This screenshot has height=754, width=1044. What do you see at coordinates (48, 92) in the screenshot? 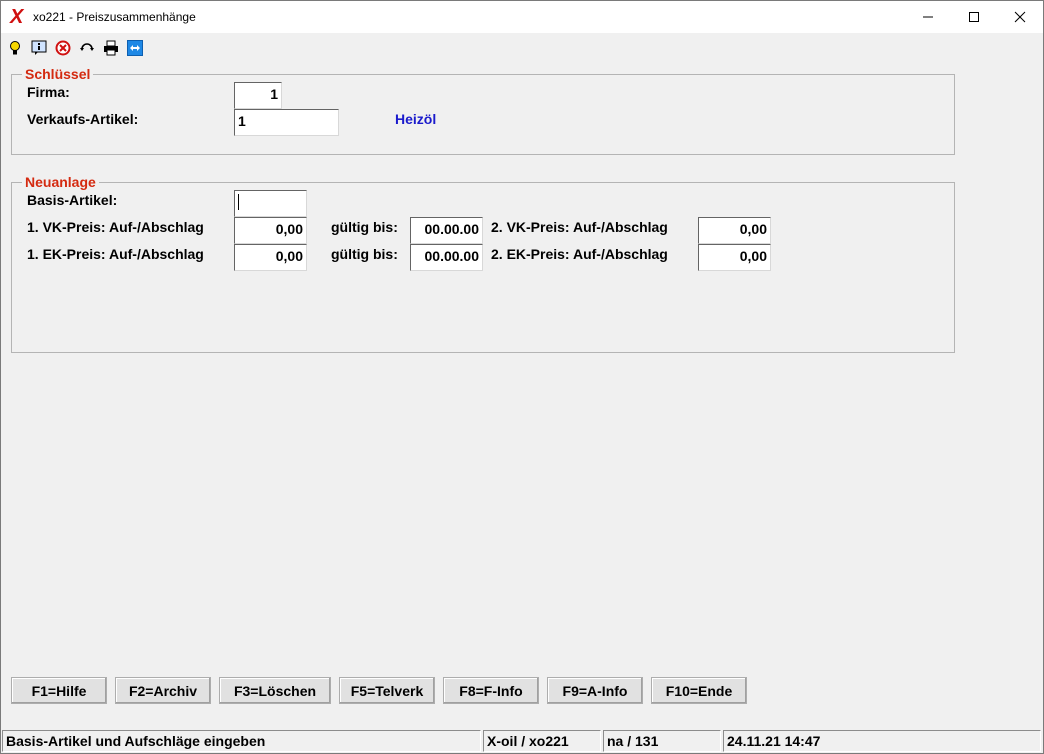
I see `firma-label: Firma:` at bounding box center [48, 92].